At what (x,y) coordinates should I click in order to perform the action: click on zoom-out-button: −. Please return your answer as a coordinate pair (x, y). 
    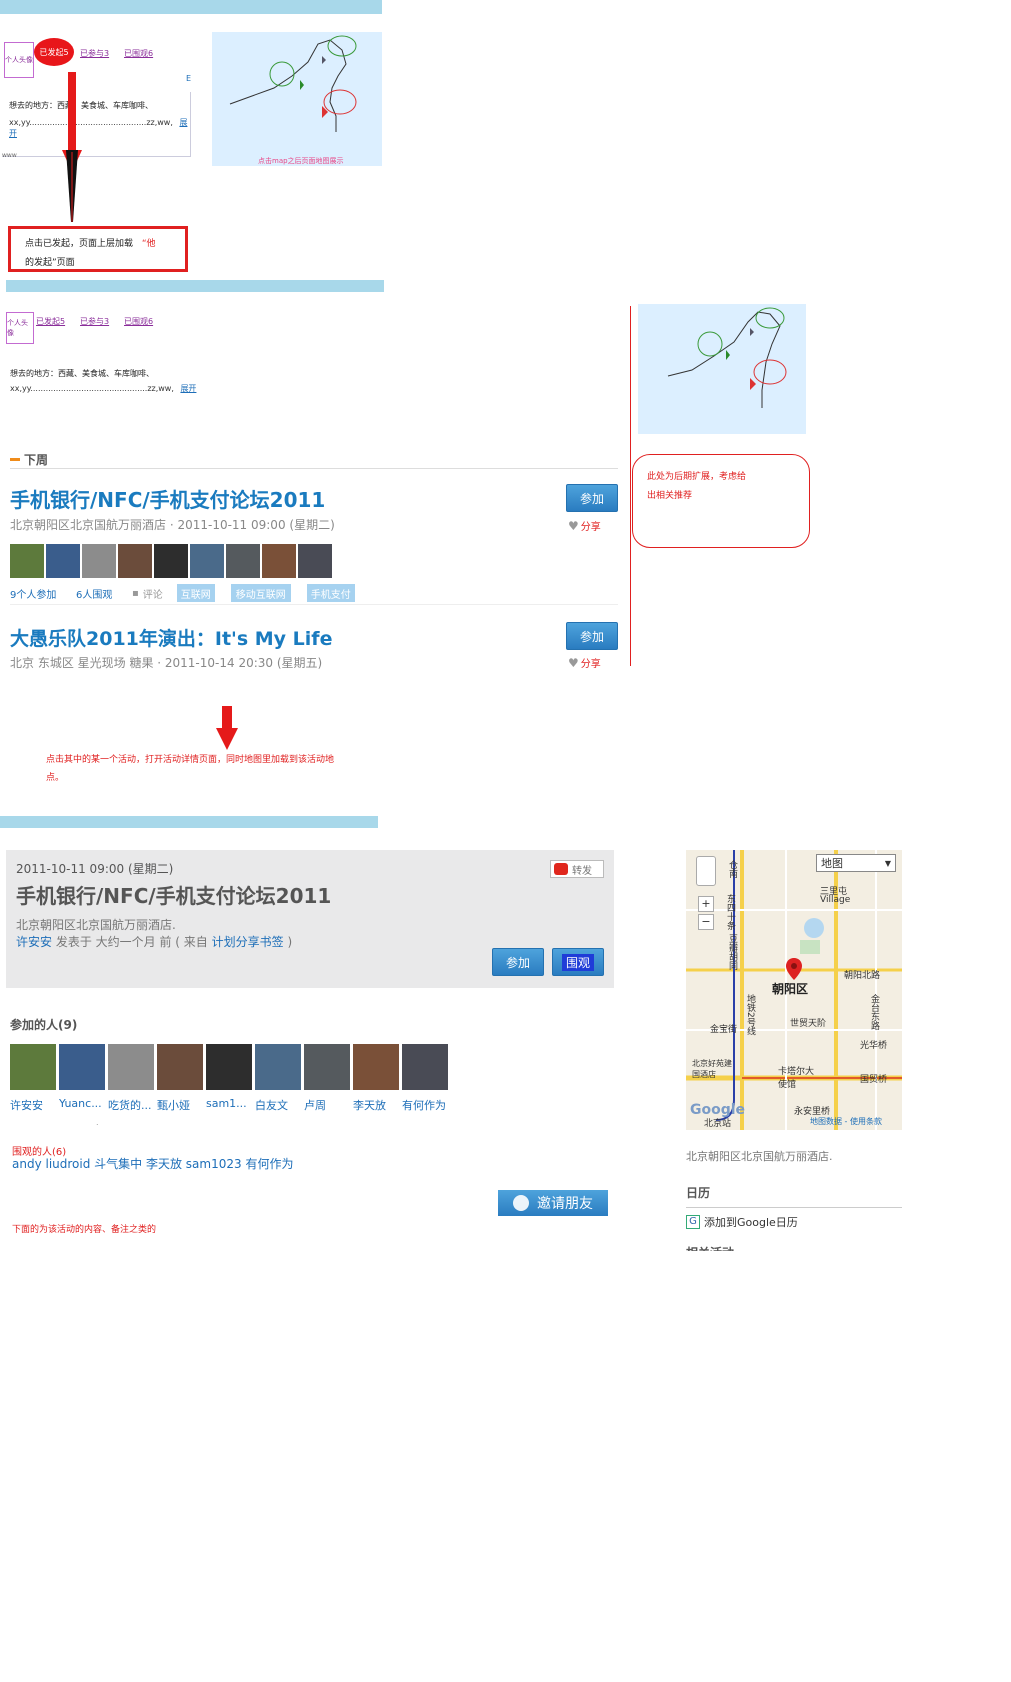
    Looking at the image, I should click on (706, 922).